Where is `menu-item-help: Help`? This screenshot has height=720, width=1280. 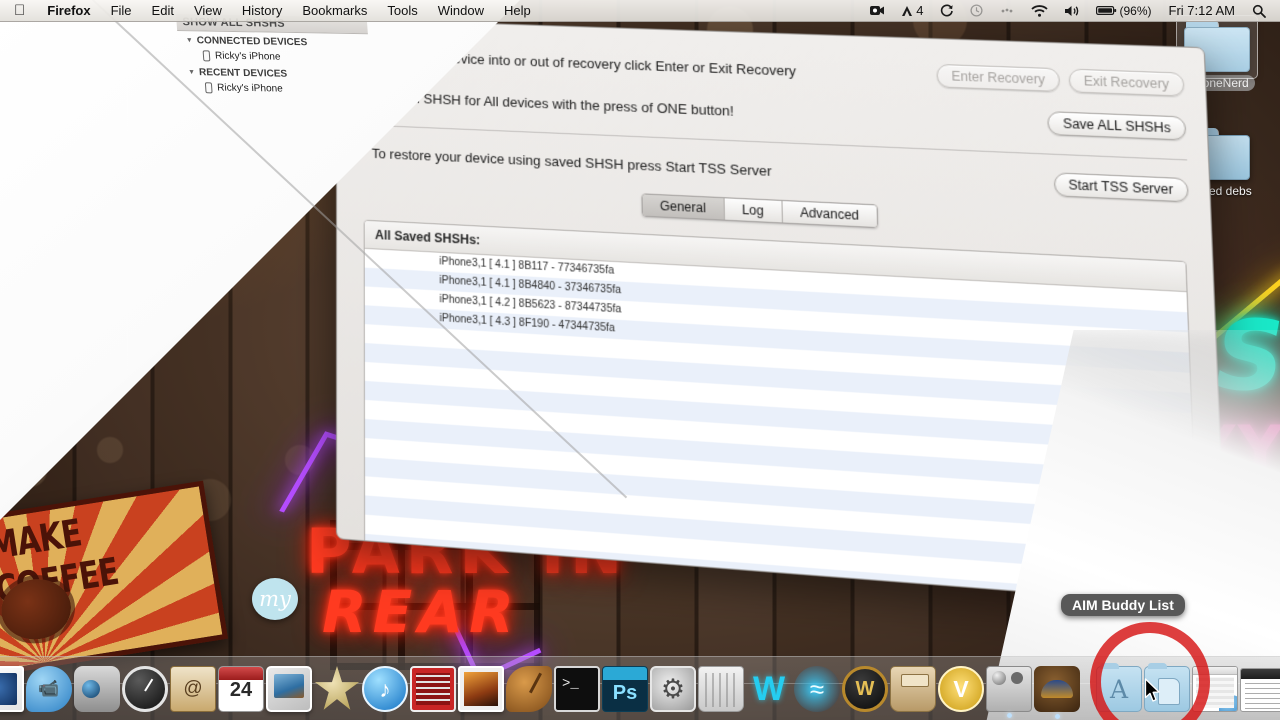 menu-item-help: Help is located at coordinates (517, 11).